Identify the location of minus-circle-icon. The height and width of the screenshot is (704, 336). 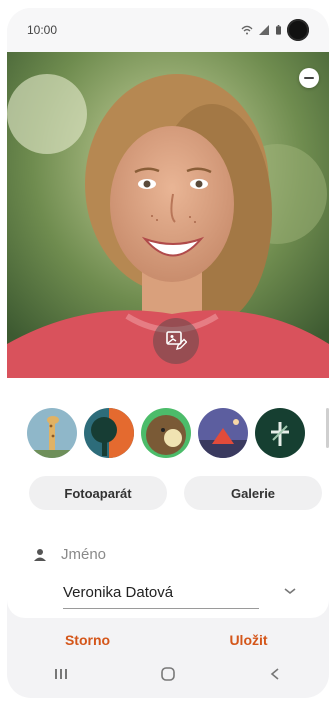
(309, 78).